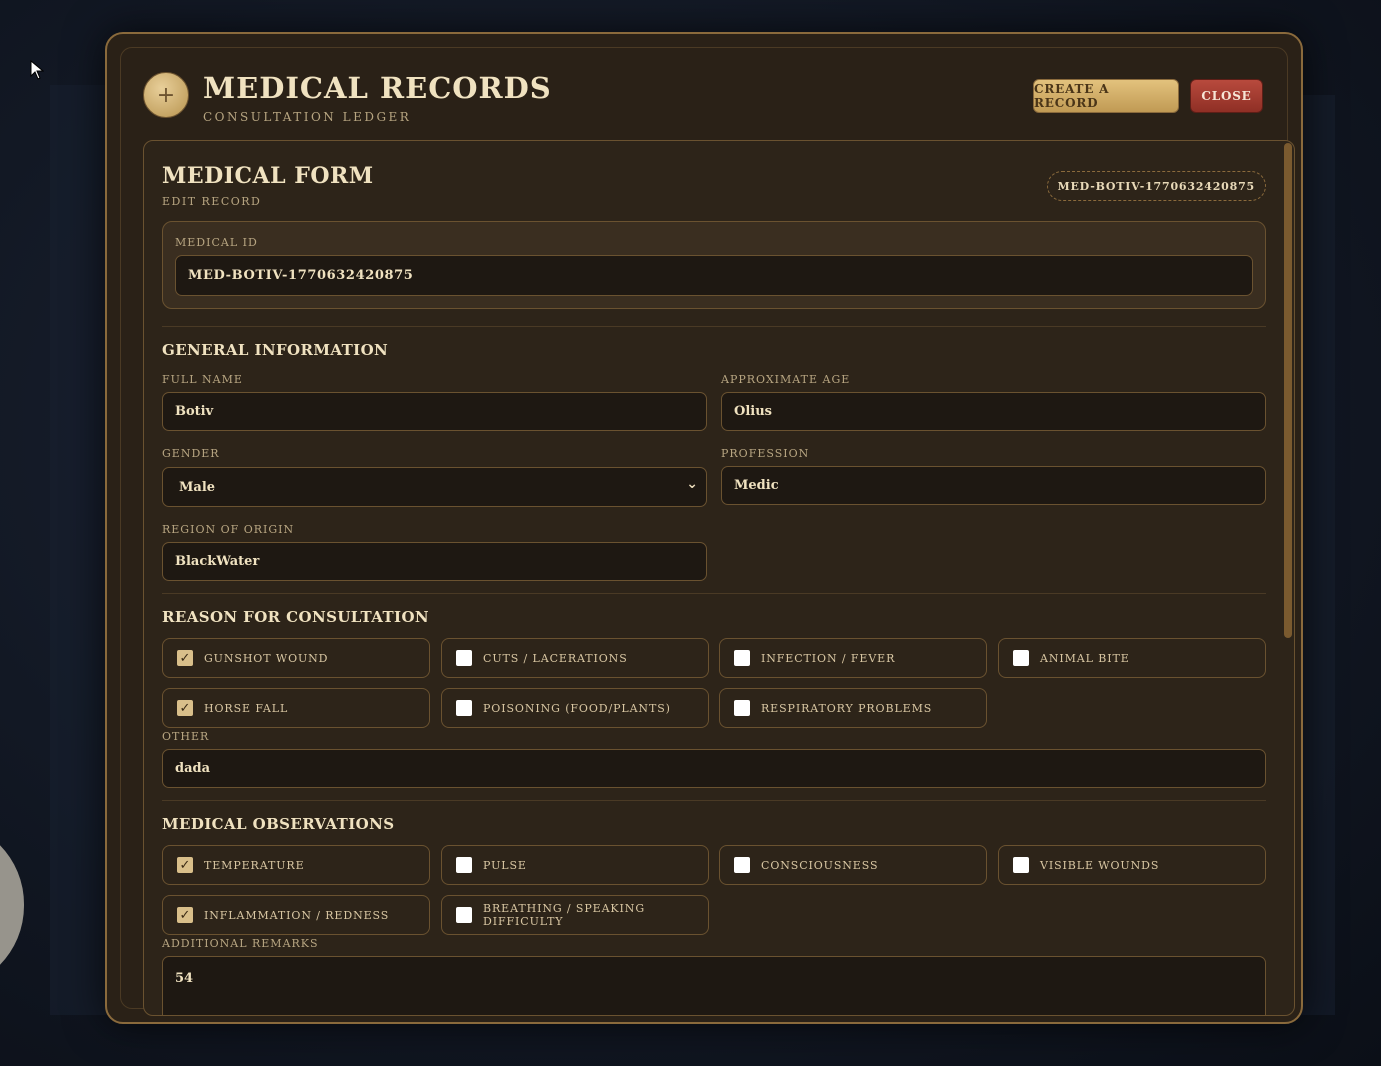 The image size is (1381, 1066). What do you see at coordinates (555, 658) in the screenshot?
I see `checkbox-label: CUTS / LACERATIONS` at bounding box center [555, 658].